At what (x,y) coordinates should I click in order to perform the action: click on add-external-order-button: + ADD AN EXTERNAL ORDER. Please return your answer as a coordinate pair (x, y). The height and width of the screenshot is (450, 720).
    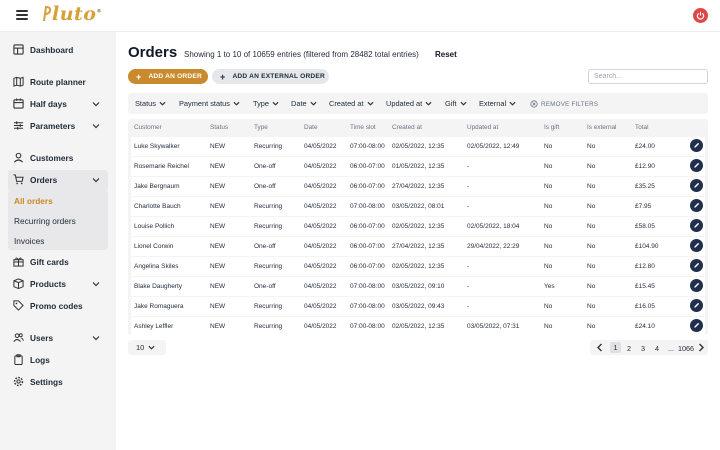
    Looking at the image, I should click on (270, 76).